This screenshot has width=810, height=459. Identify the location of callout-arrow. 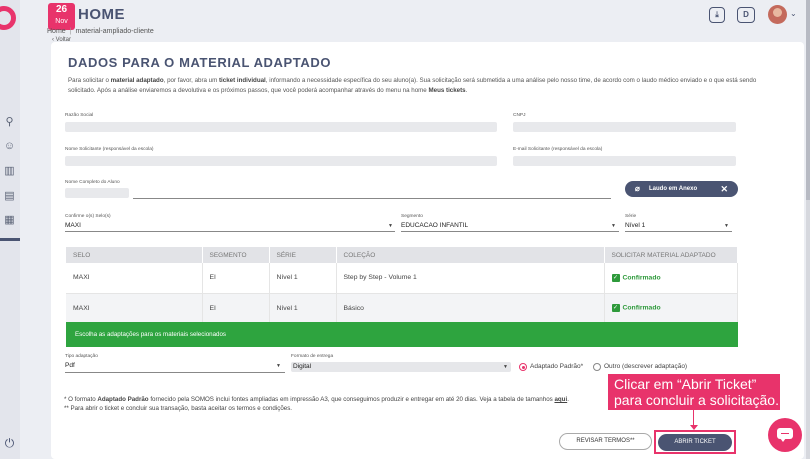
(694, 427).